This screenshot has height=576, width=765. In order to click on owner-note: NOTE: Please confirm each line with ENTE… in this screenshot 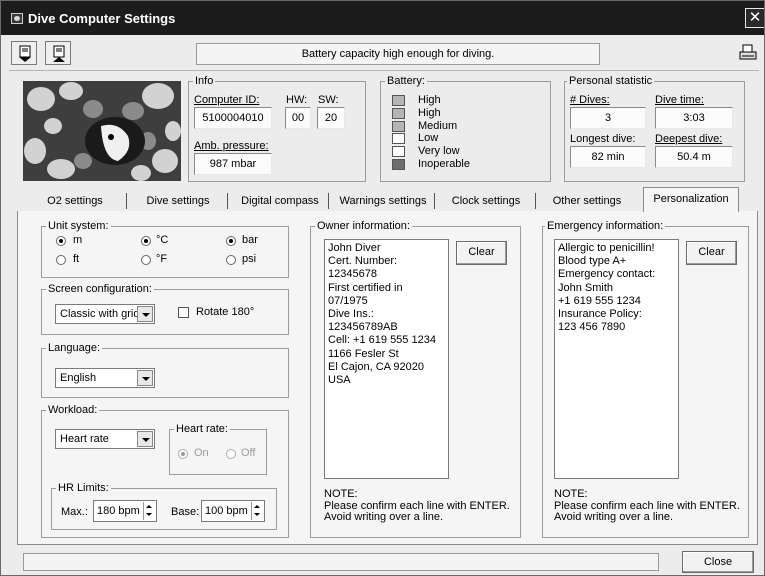, I will do `click(417, 506)`.